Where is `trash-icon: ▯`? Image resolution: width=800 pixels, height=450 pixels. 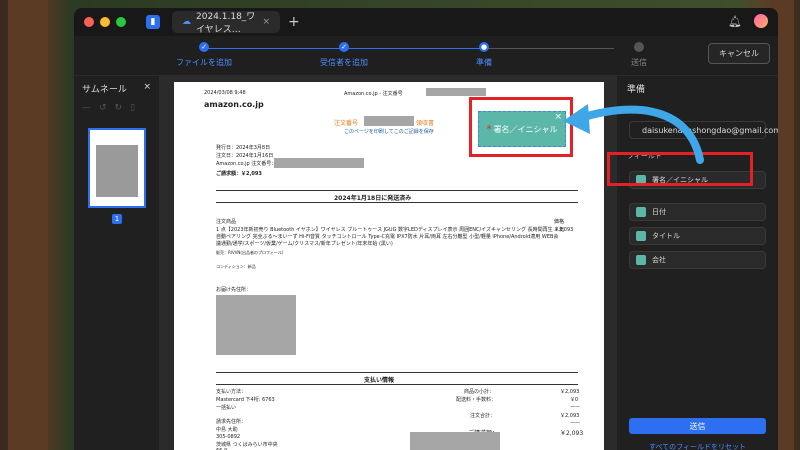
trash-icon: ▯ is located at coordinates (136, 108).